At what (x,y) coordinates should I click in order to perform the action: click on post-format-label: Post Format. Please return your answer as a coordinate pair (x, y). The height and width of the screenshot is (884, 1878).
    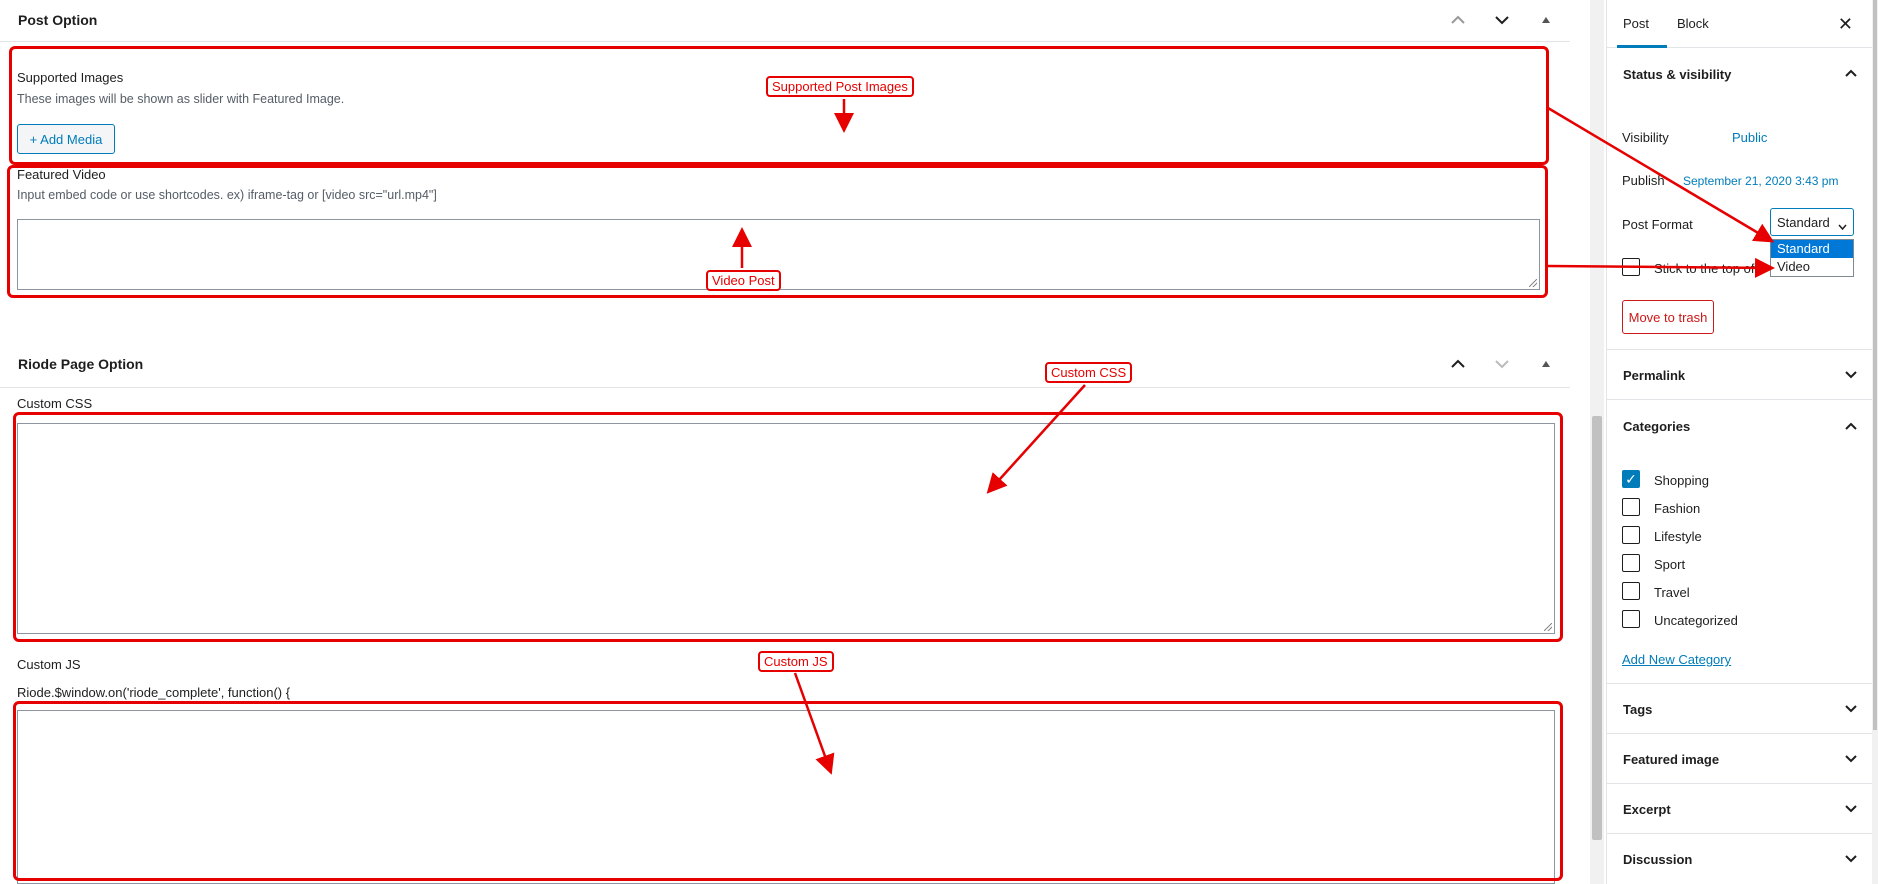
    Looking at the image, I should click on (1657, 224).